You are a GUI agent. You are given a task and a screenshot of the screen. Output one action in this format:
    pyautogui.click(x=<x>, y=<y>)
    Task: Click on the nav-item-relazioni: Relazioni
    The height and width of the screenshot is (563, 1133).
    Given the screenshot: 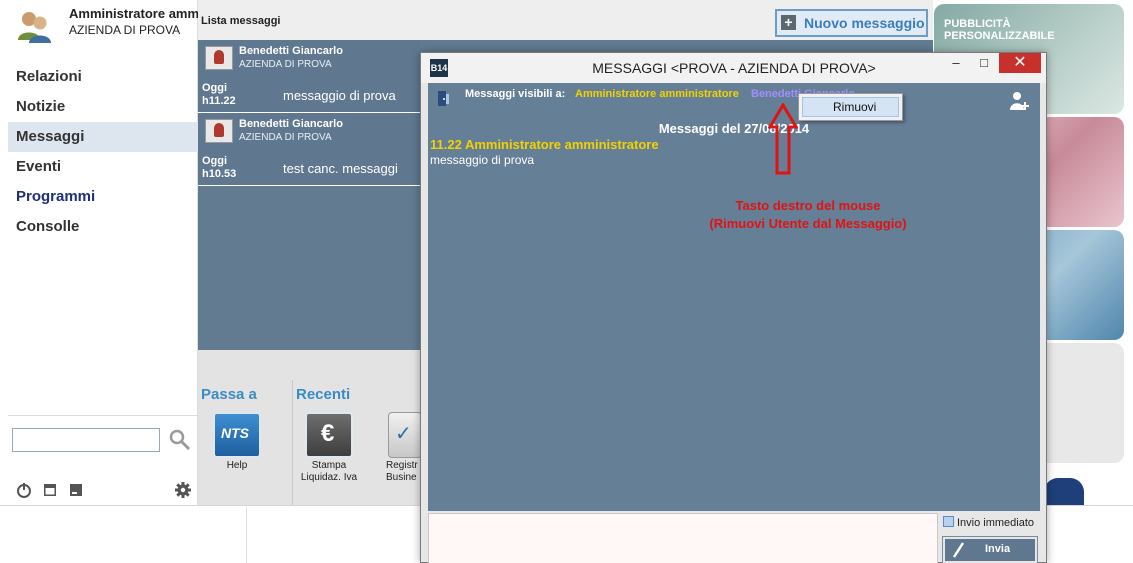 What is the action you would take?
    pyautogui.click(x=103, y=77)
    